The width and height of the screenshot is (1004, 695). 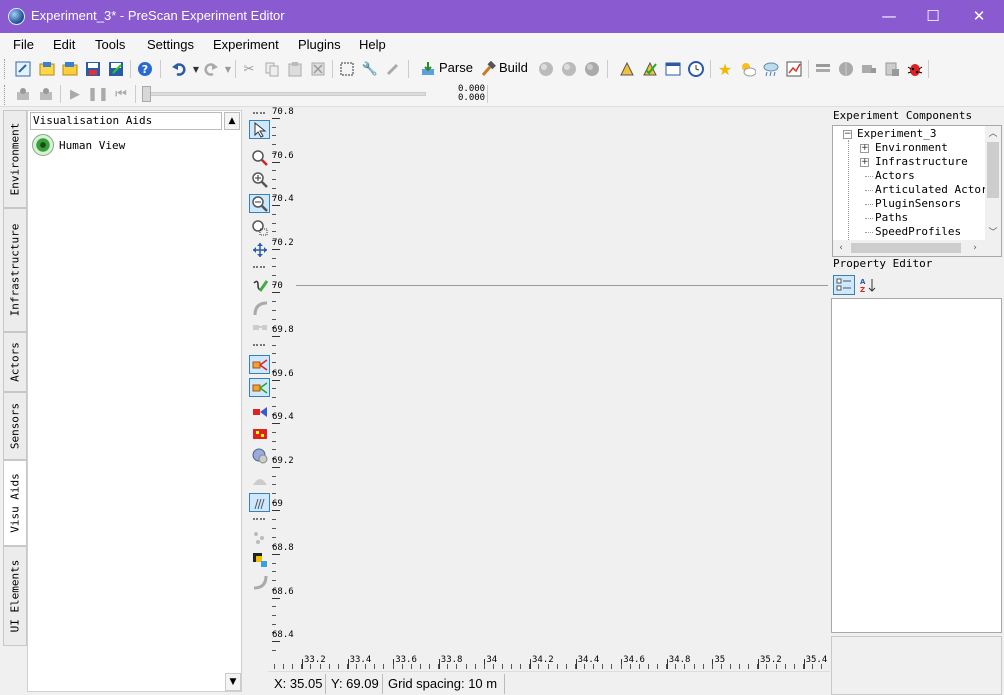 What do you see at coordinates (146, 94) in the screenshot?
I see `time-slider-thumb` at bounding box center [146, 94].